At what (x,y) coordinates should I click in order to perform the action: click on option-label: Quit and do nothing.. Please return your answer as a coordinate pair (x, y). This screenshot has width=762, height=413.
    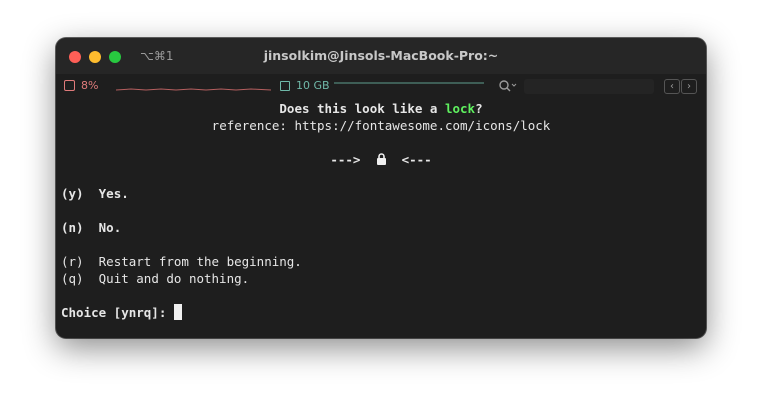
    Looking at the image, I should click on (174, 278).